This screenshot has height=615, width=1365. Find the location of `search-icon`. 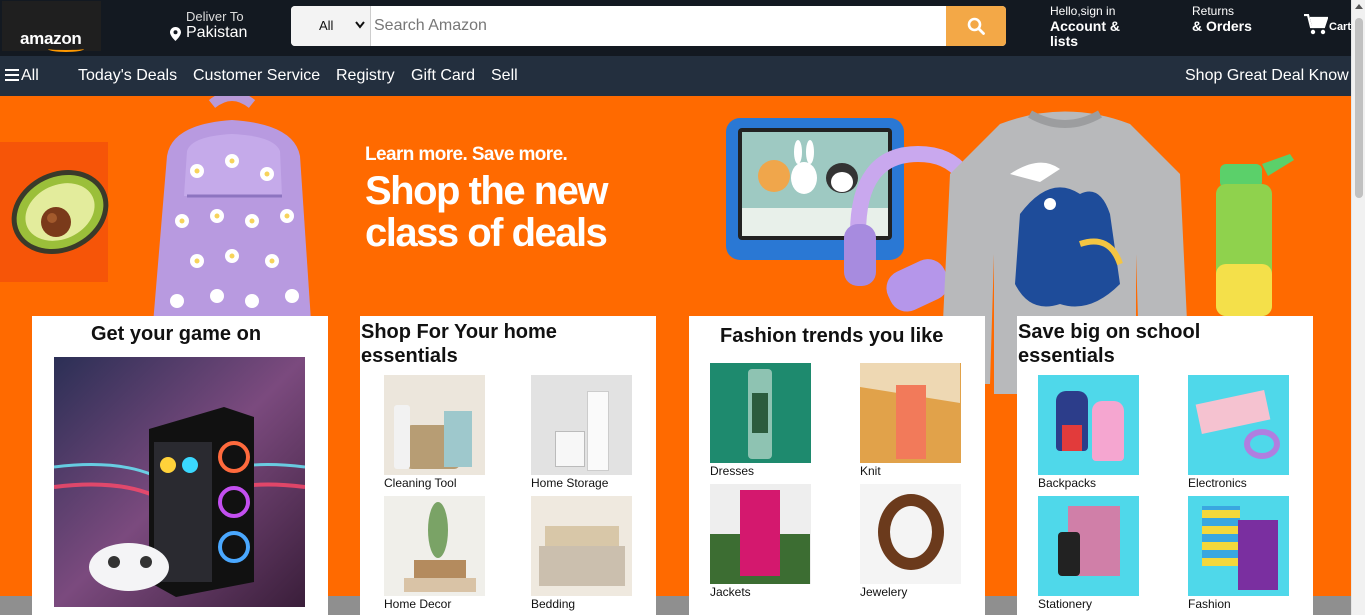

search-icon is located at coordinates (976, 26).